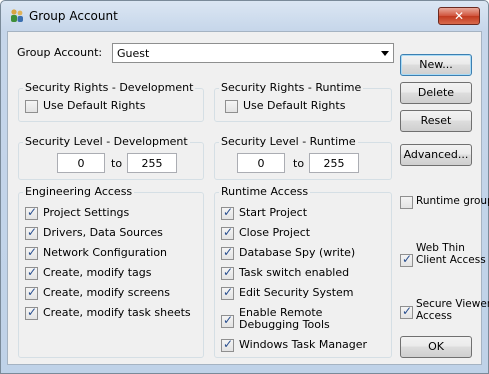 This screenshot has width=489, height=374. I want to click on security-level-rt-from-input: 0, so click(261, 163).